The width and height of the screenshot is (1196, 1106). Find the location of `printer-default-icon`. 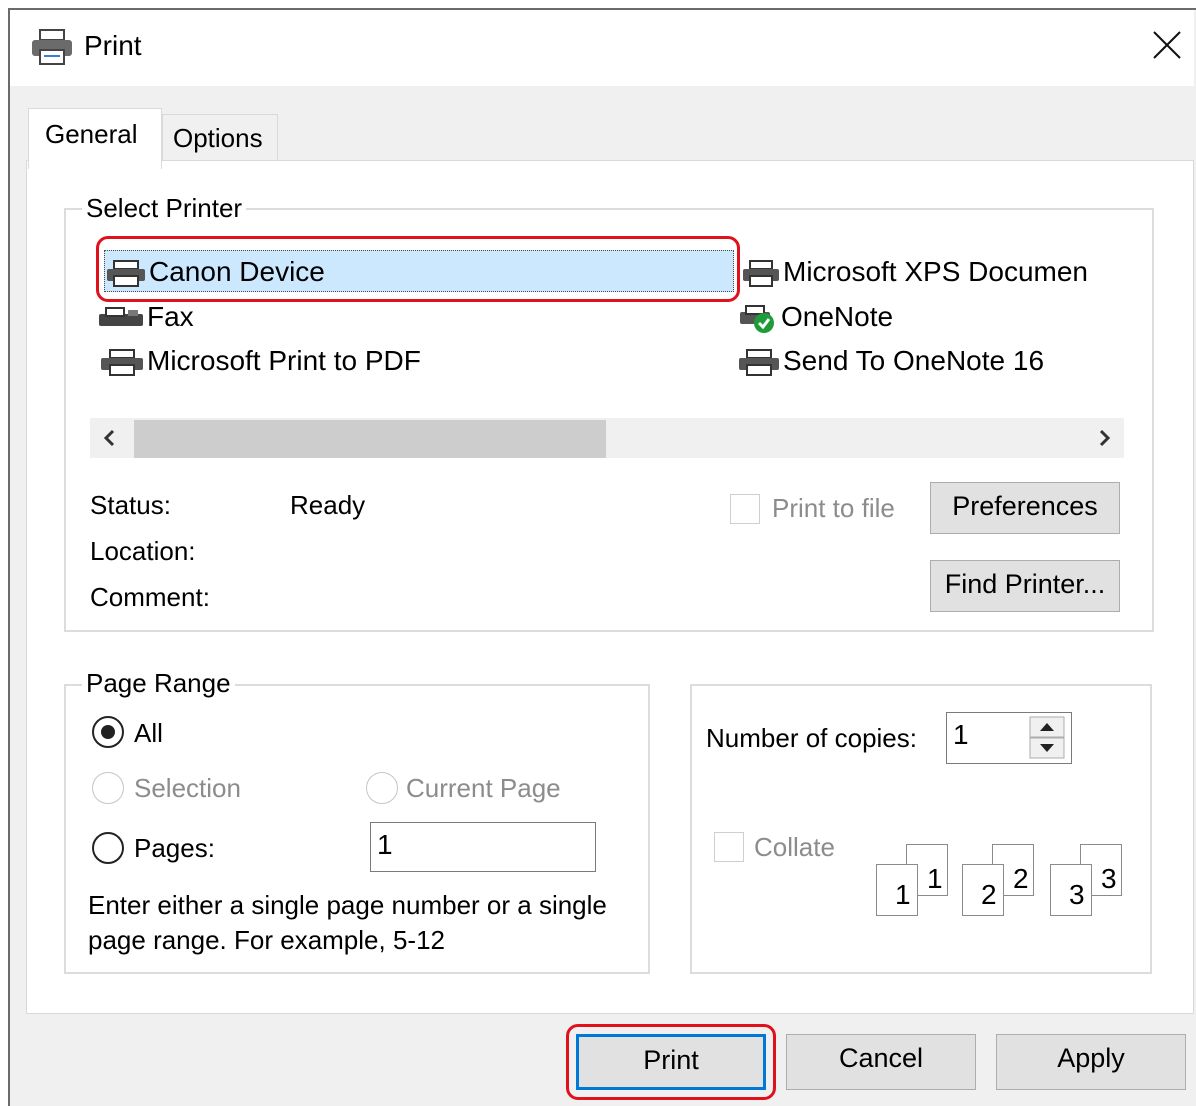

printer-default-icon is located at coordinates (757, 318).